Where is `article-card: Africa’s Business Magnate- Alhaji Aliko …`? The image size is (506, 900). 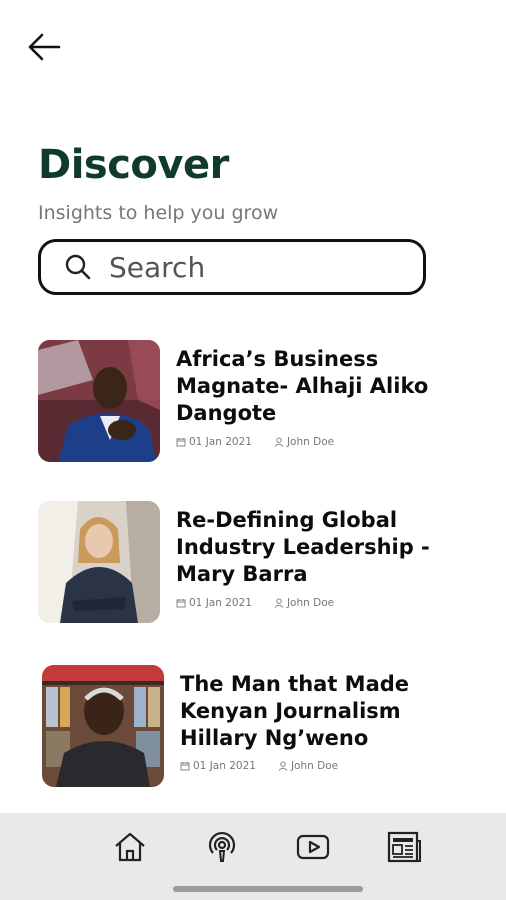 article-card: Africa’s Business Magnate- Alhaji Aliko … is located at coordinates (258, 402).